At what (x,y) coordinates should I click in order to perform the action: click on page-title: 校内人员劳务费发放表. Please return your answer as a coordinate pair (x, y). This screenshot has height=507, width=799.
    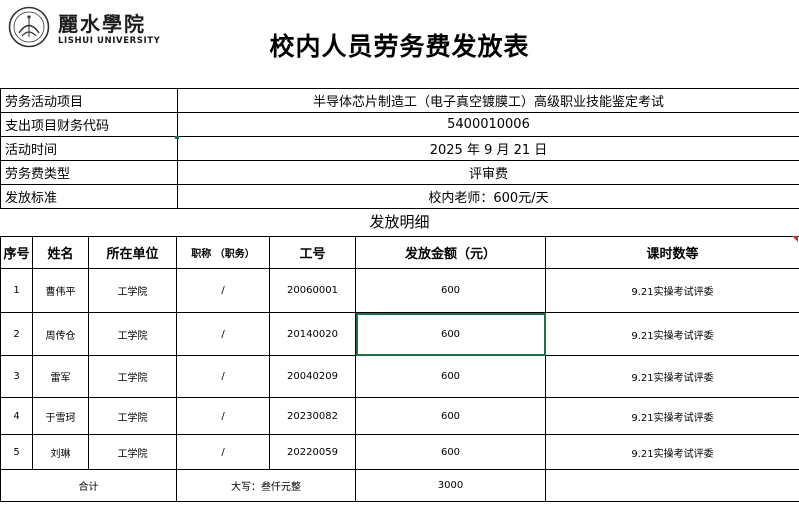
    Looking at the image, I should click on (399, 46).